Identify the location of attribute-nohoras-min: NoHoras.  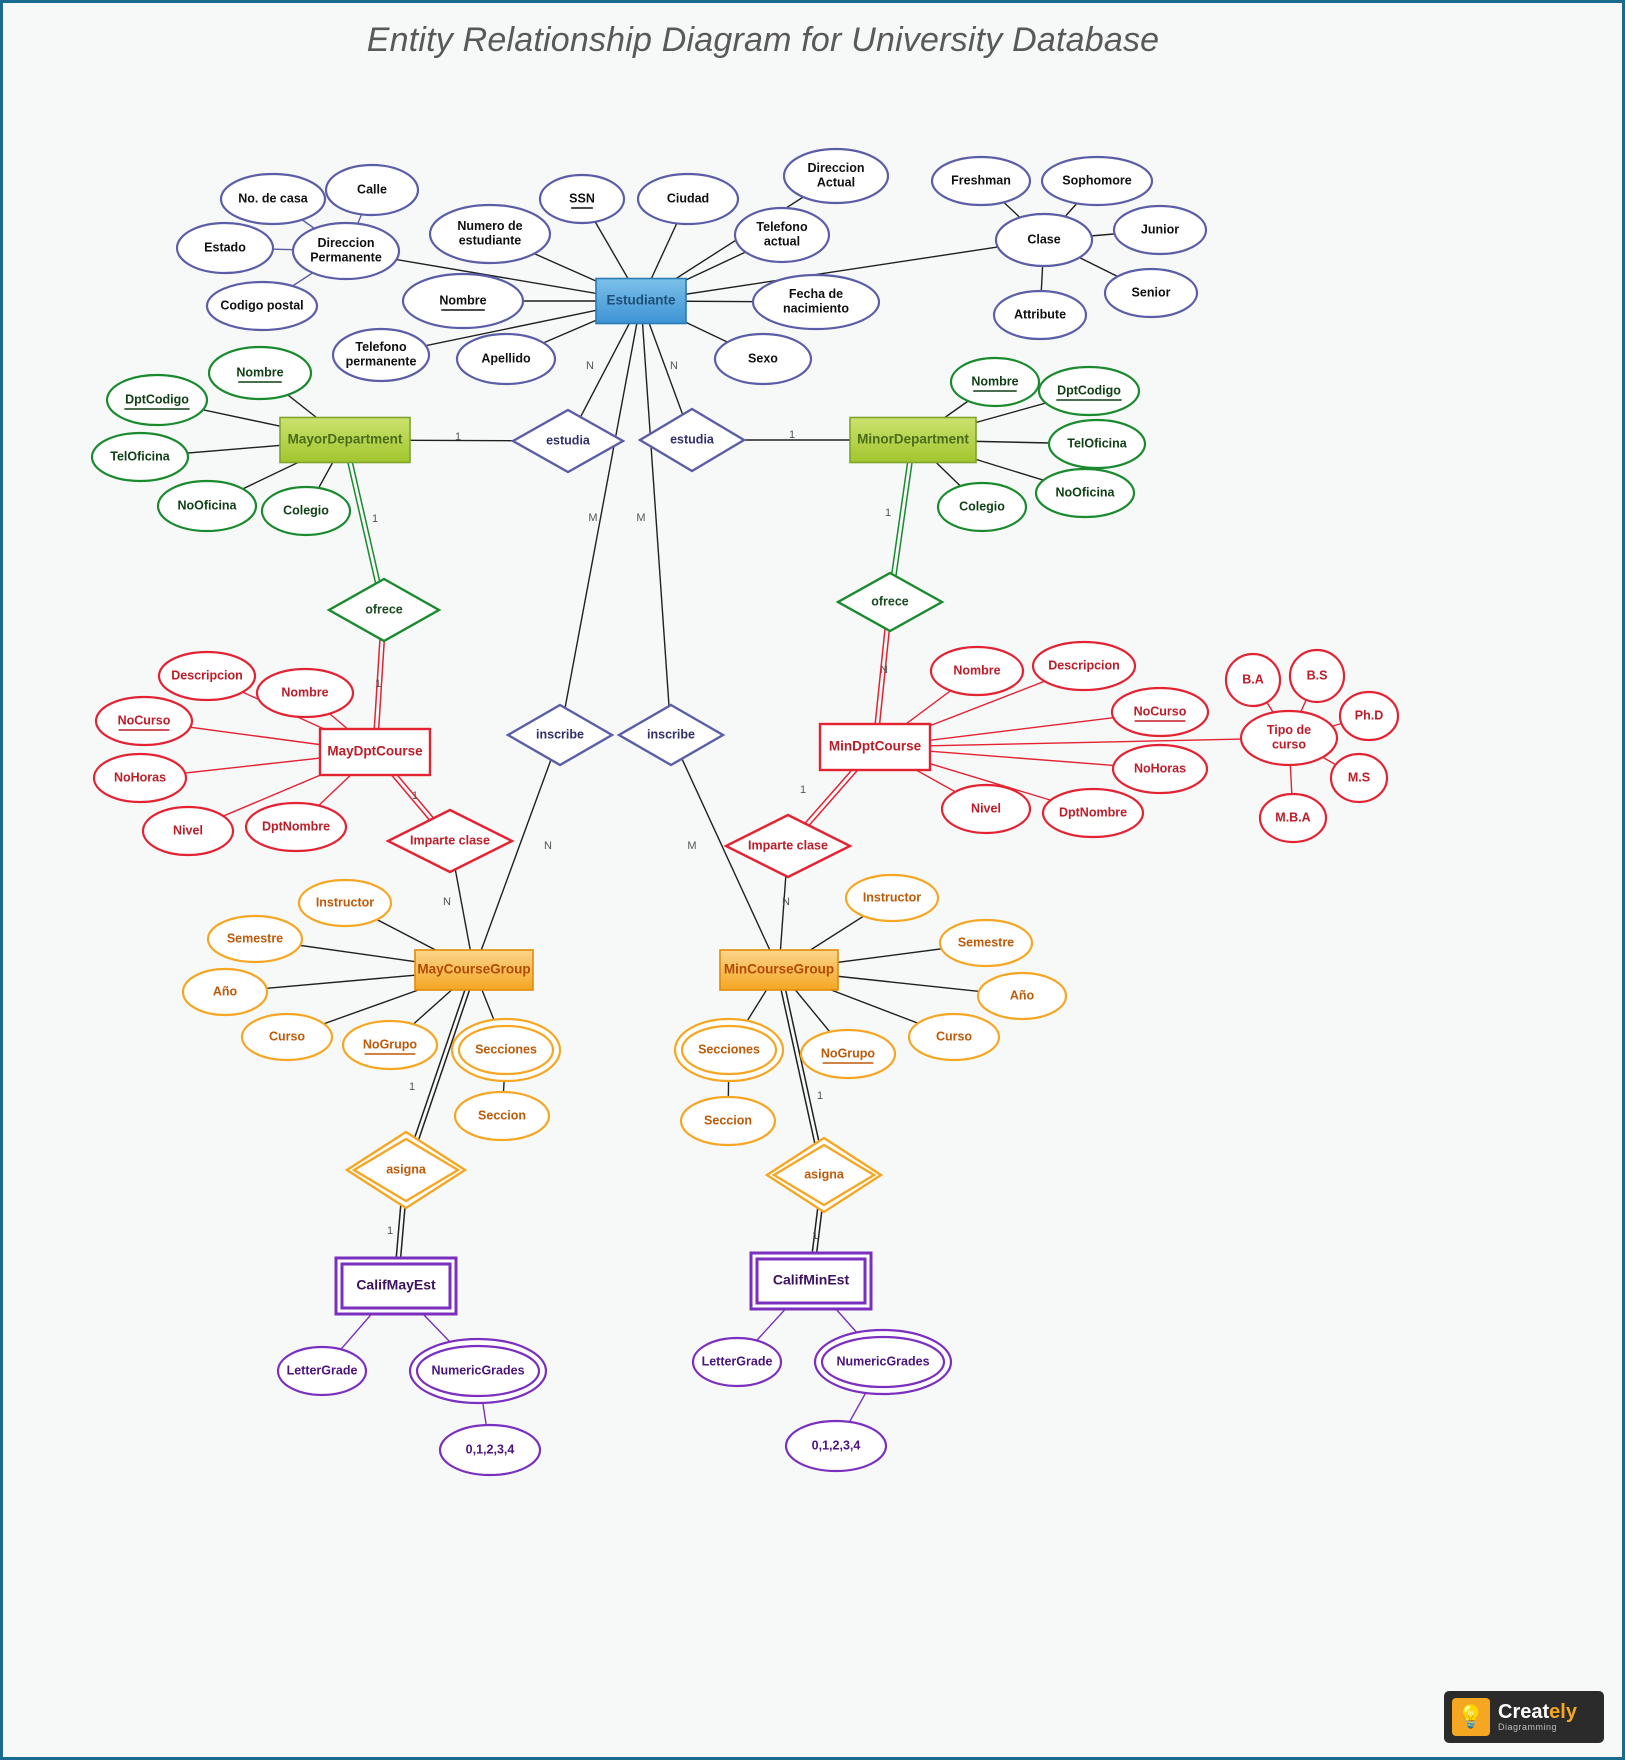
(1160, 769).